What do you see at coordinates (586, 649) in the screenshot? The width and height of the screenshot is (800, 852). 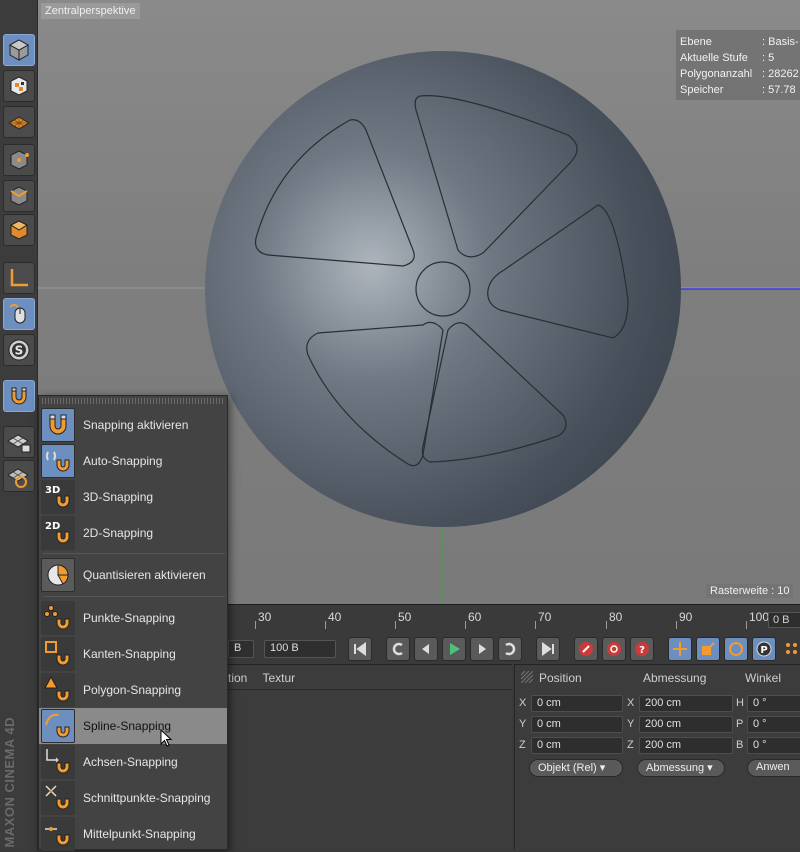 I see `record-key-icon` at bounding box center [586, 649].